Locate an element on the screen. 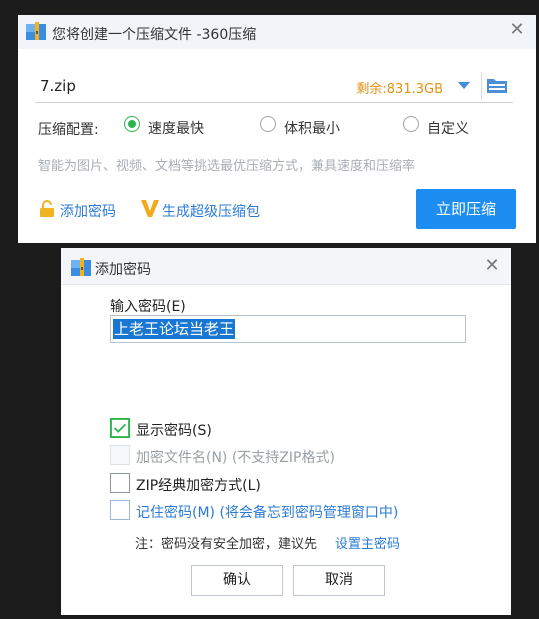 Image resolution: width=539 pixels, height=619 pixels. checkbox-label: 显示密码(S) is located at coordinates (174, 431).